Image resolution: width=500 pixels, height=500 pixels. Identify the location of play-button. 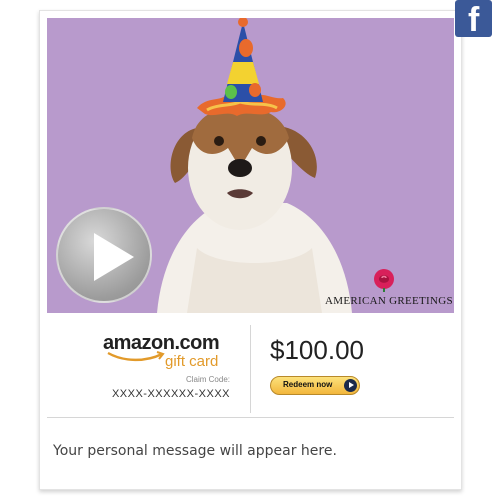
(104, 255).